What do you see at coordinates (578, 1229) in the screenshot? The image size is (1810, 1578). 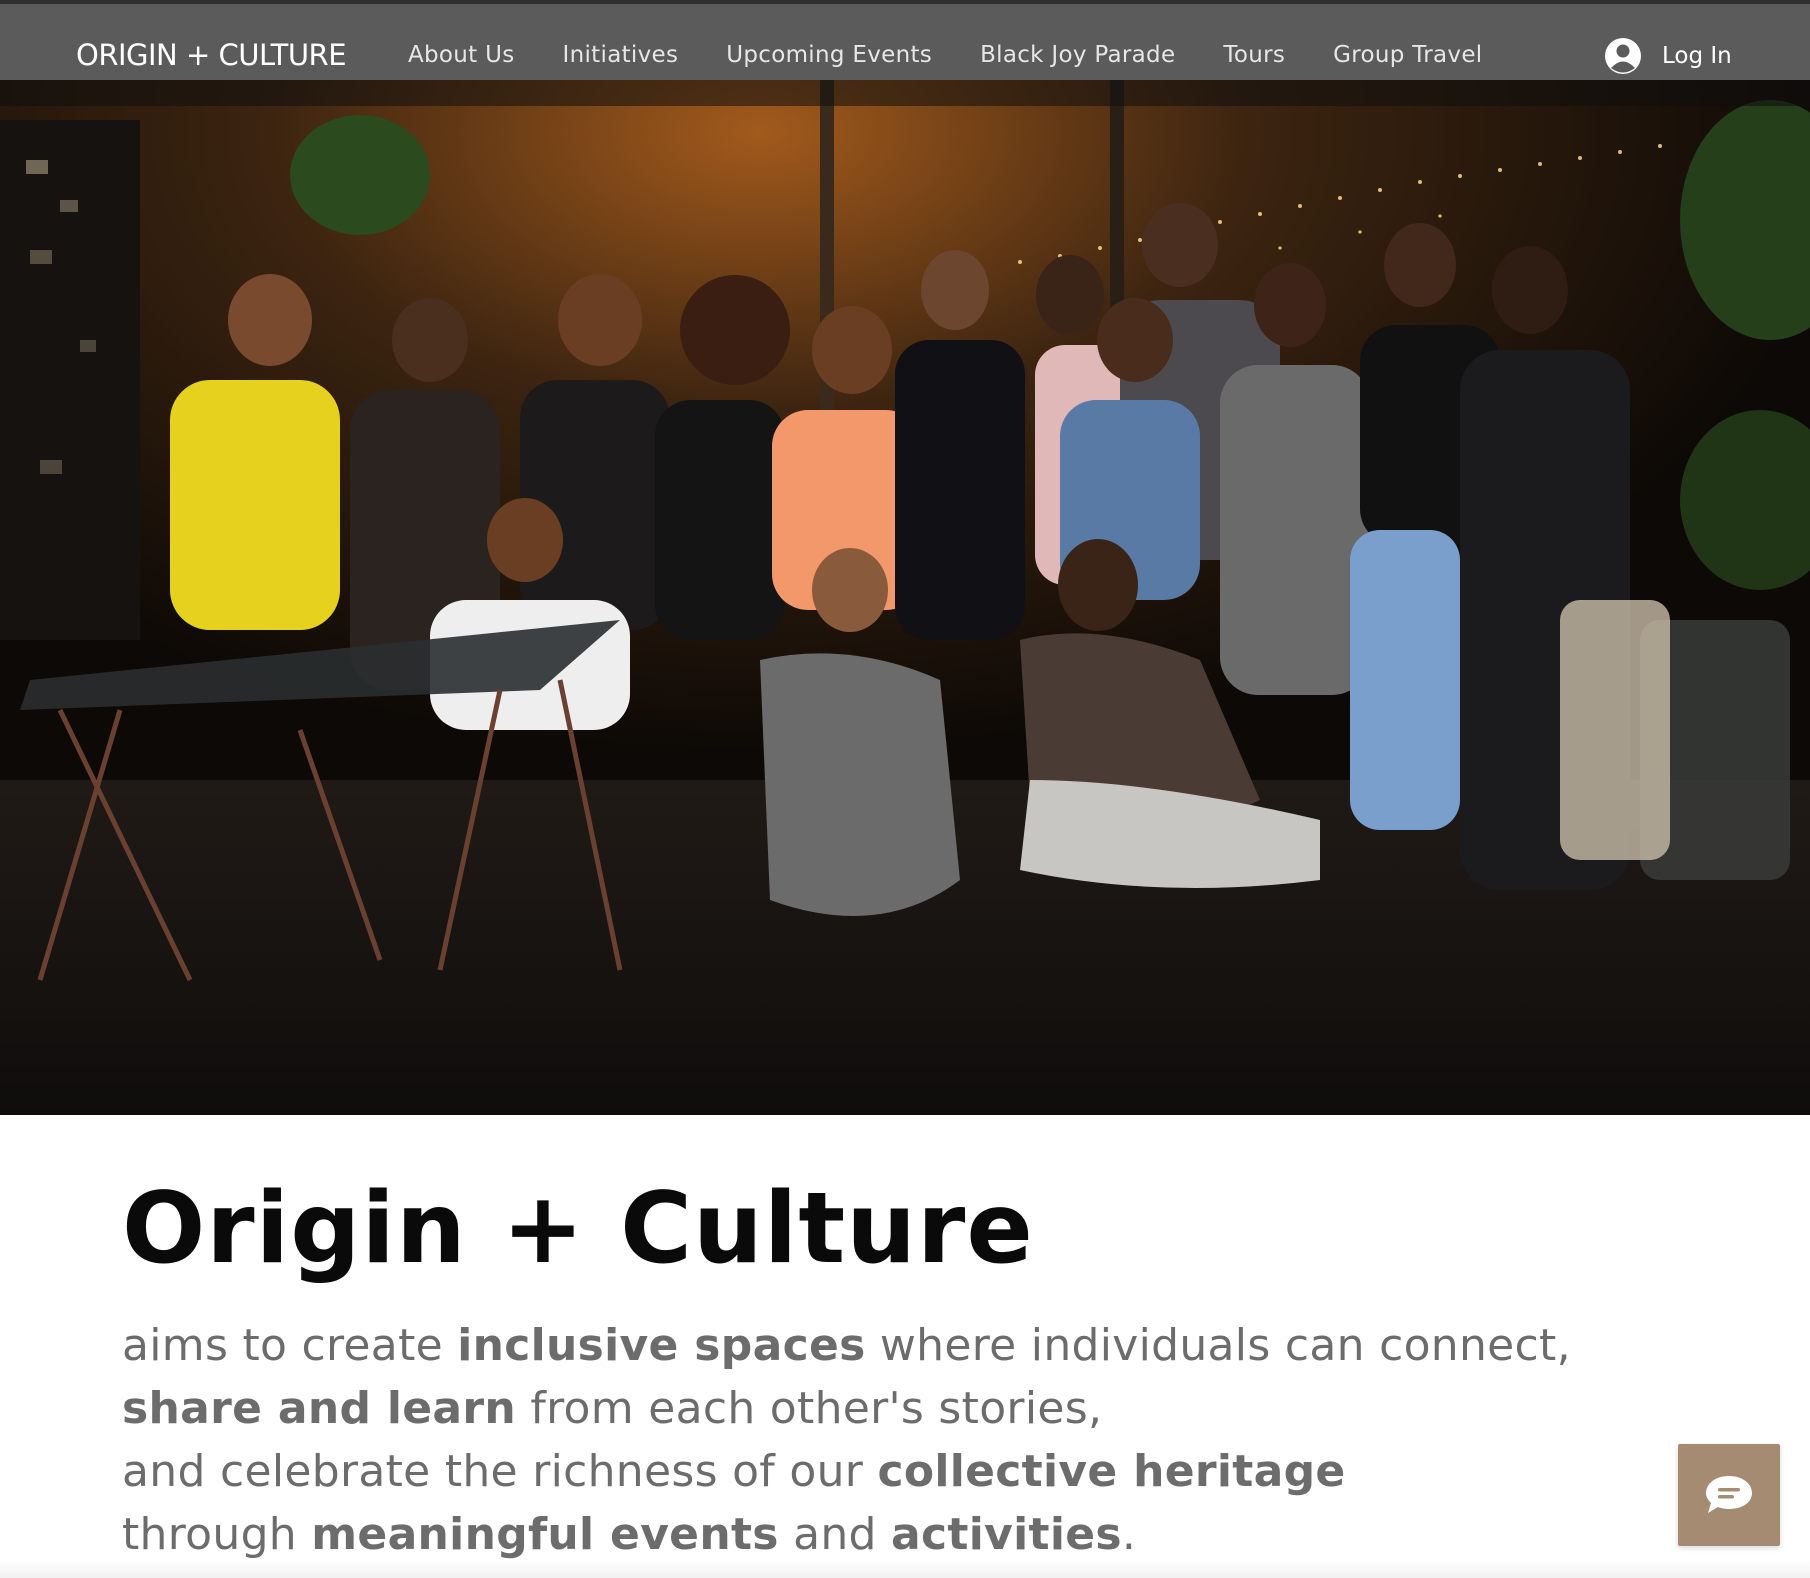 I see `page-title: Origin + Culture` at bounding box center [578, 1229].